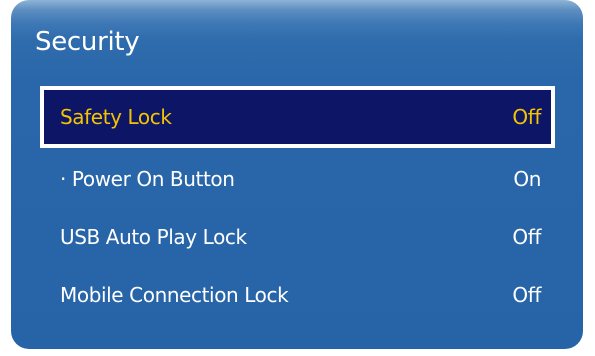  What do you see at coordinates (297, 179) in the screenshot?
I see `menu-item-power-on-button: Power On Button On` at bounding box center [297, 179].